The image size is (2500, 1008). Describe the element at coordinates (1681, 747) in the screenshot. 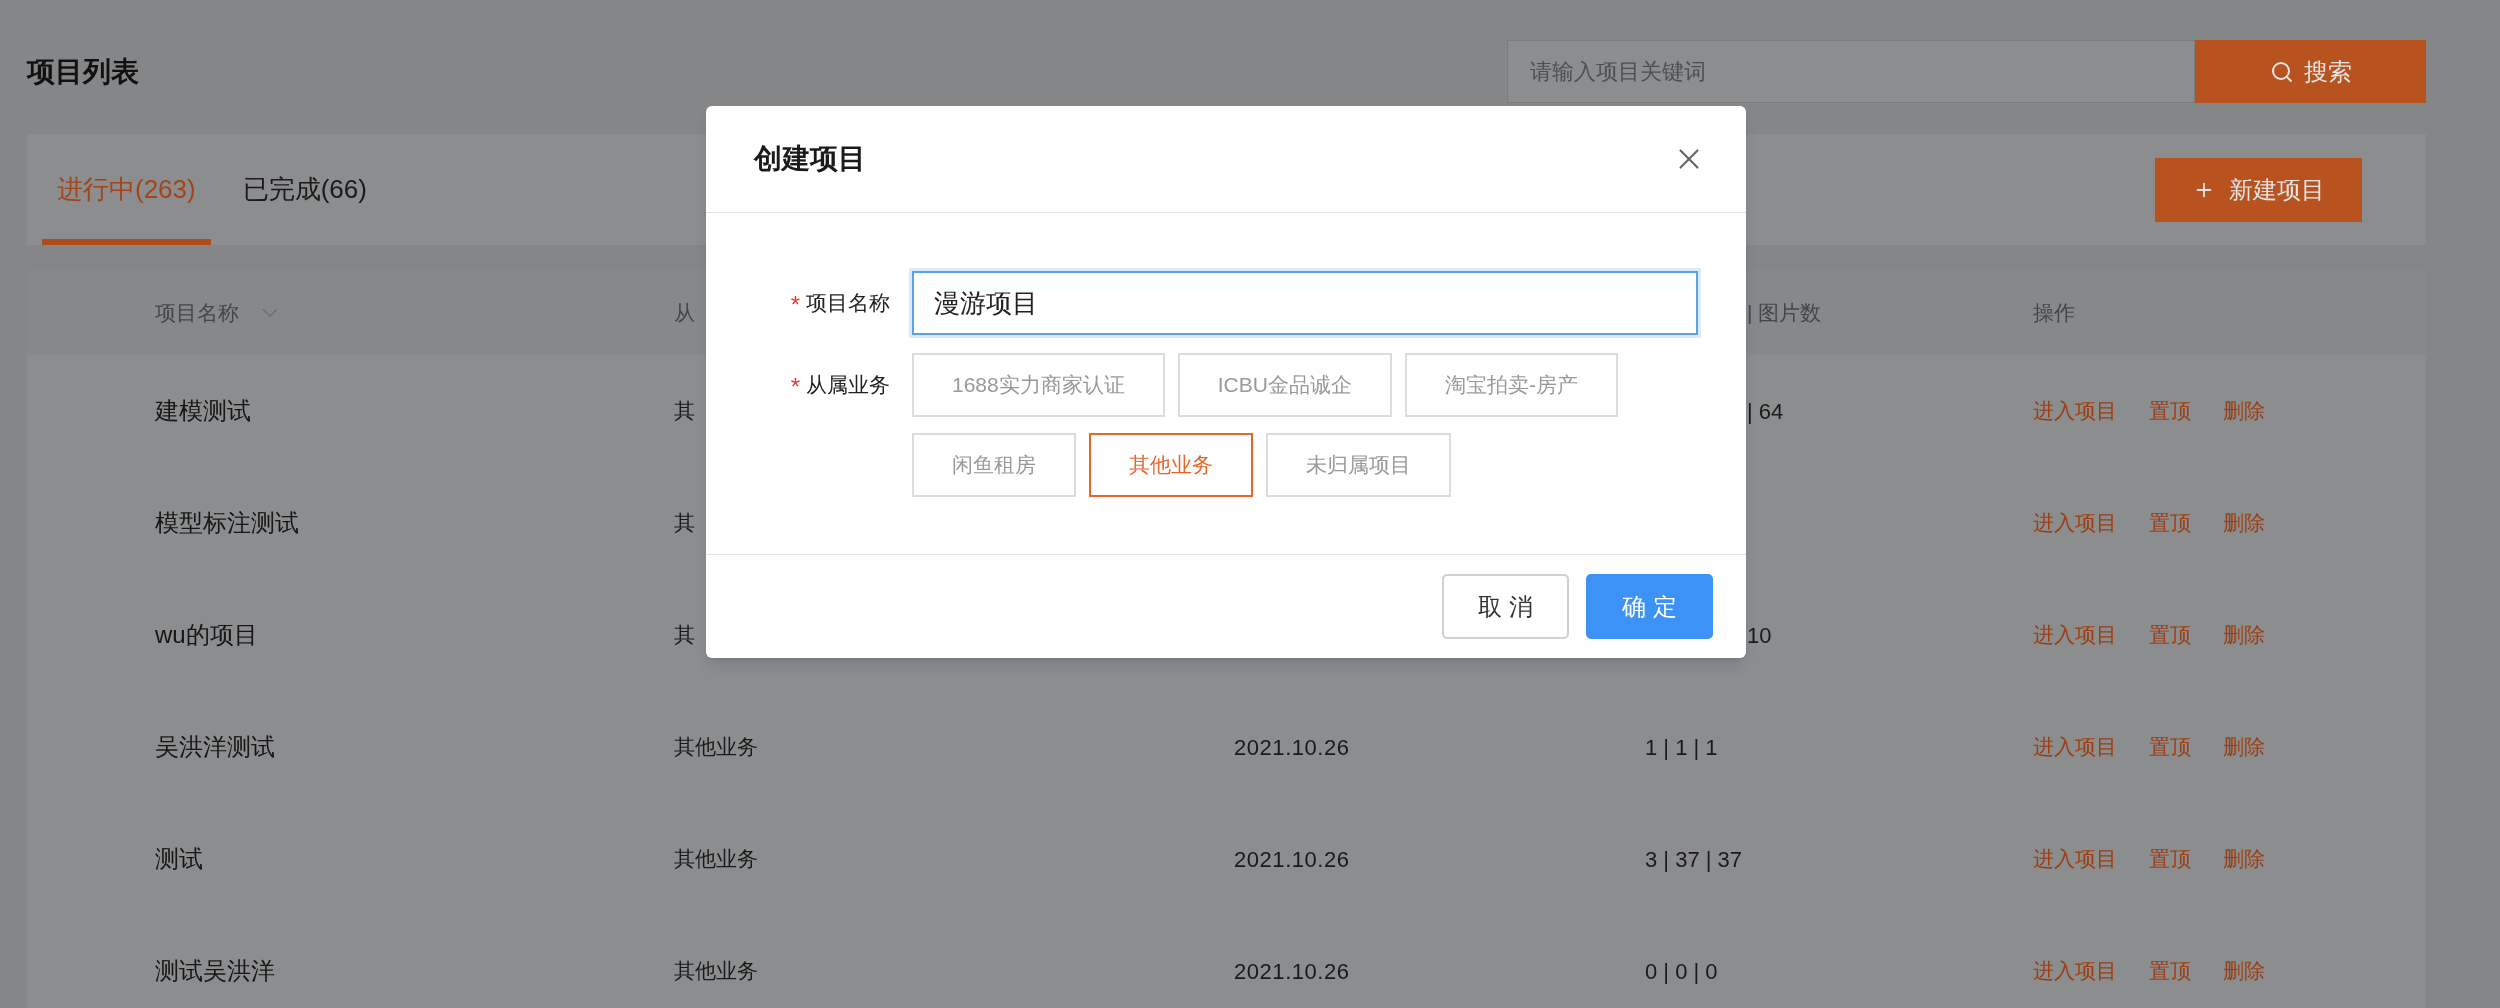

I see `count-text: 1 | 1 | 1` at that location.